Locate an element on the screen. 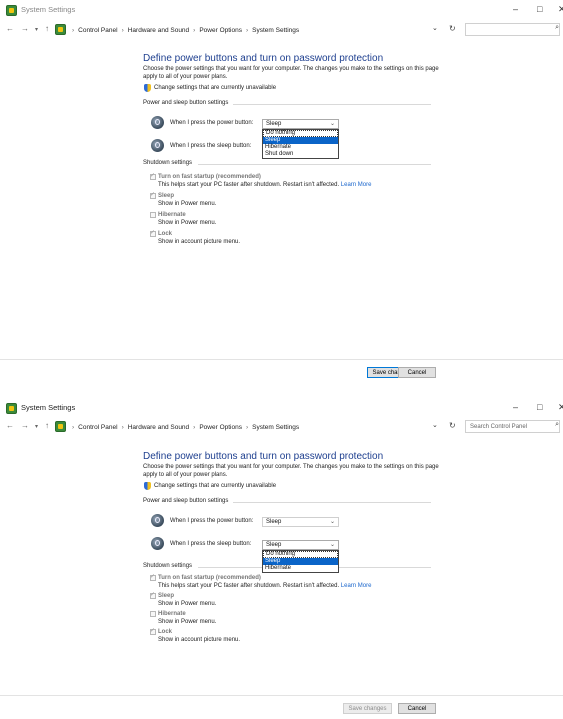 The height and width of the screenshot is (719, 563). search-placeholder: Search Control Panel is located at coordinates (499, 427).